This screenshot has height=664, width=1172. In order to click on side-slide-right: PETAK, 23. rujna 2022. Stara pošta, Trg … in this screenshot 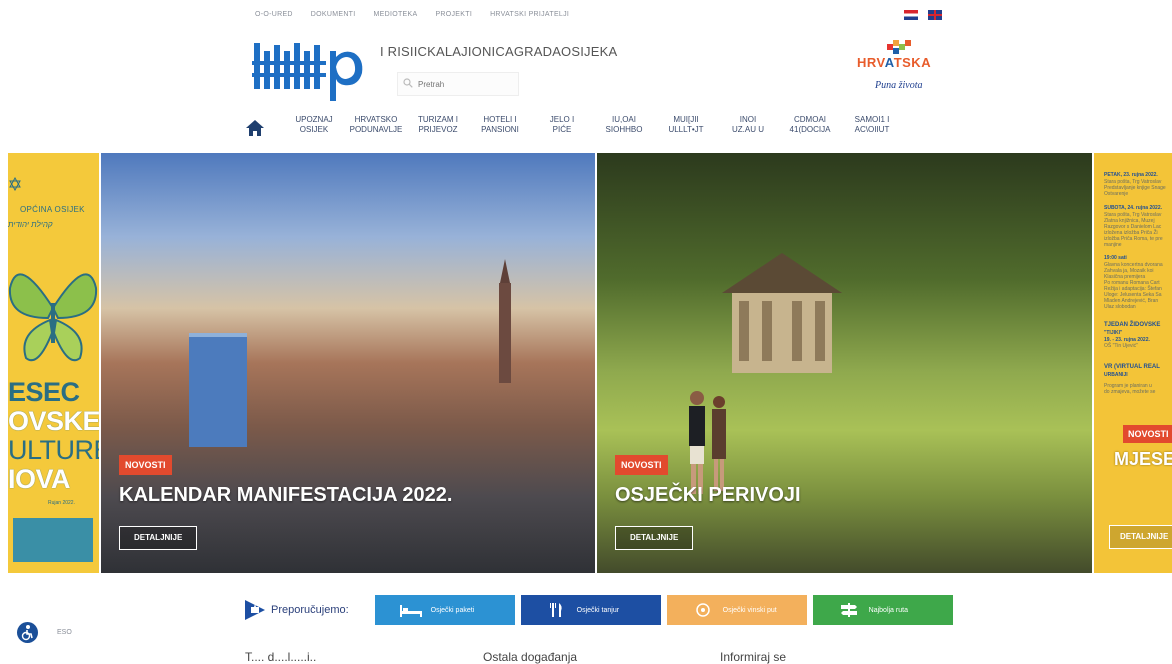, I will do `click(1133, 363)`.